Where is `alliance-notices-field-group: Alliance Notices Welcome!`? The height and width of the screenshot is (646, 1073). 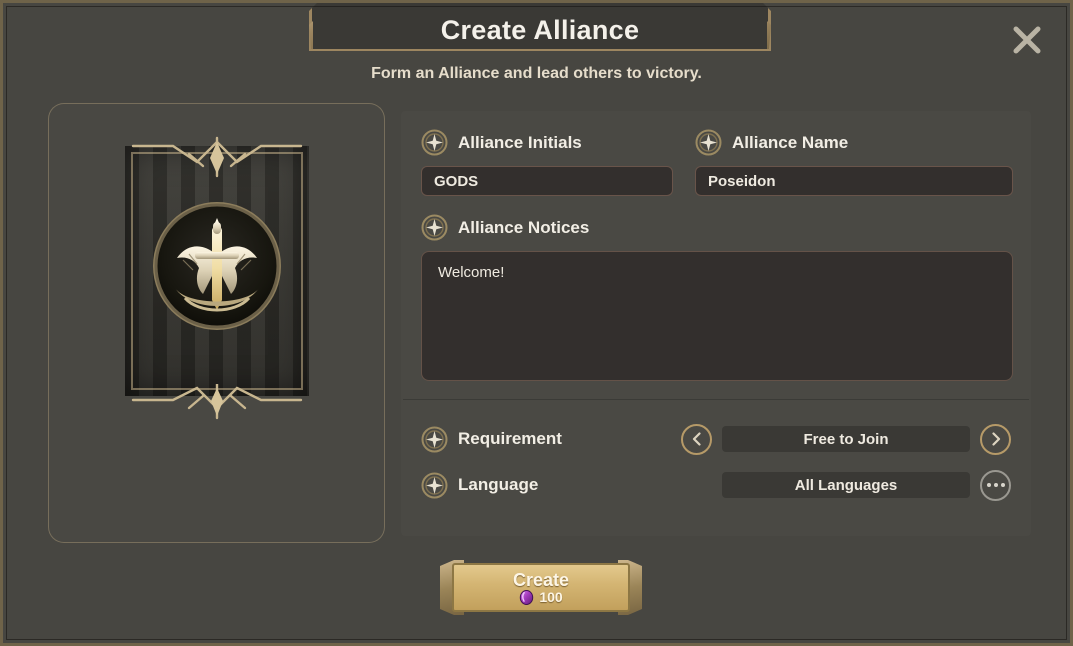 alliance-notices-field-group: Alliance Notices Welcome! is located at coordinates (717, 297).